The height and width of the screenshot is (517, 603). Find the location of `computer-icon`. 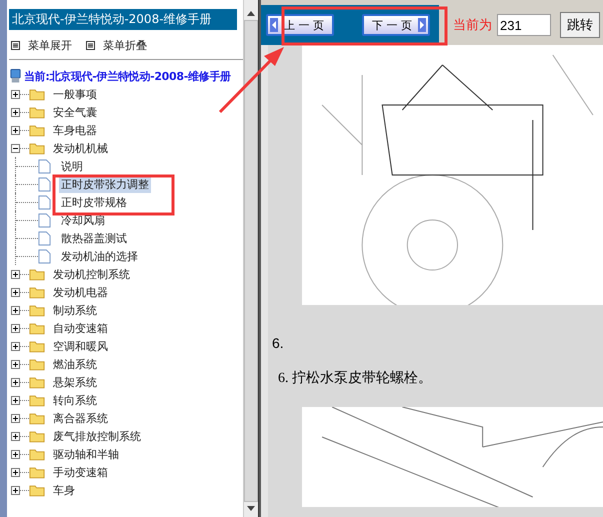

computer-icon is located at coordinates (15, 76).